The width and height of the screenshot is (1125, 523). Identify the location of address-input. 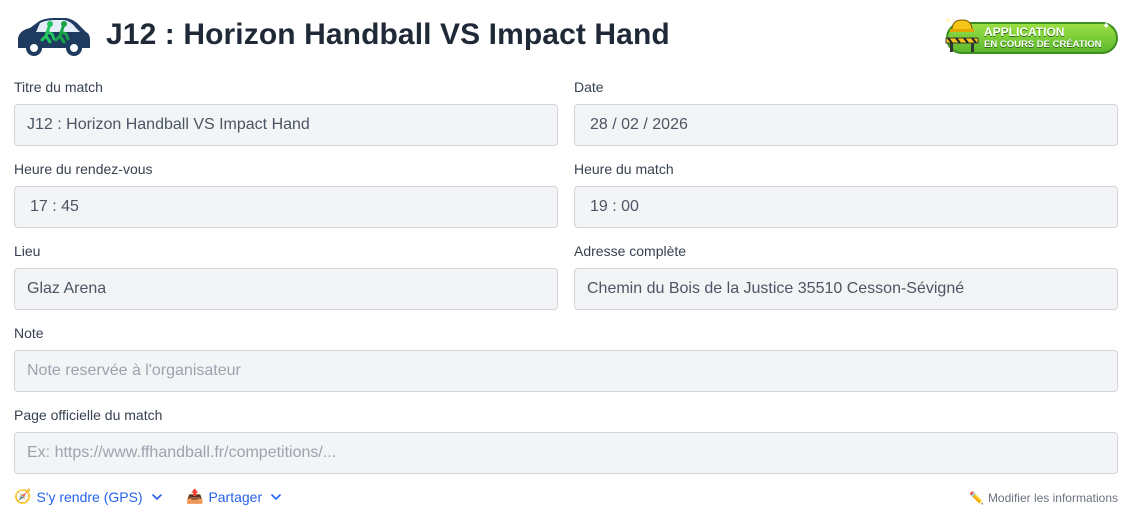
(846, 289).